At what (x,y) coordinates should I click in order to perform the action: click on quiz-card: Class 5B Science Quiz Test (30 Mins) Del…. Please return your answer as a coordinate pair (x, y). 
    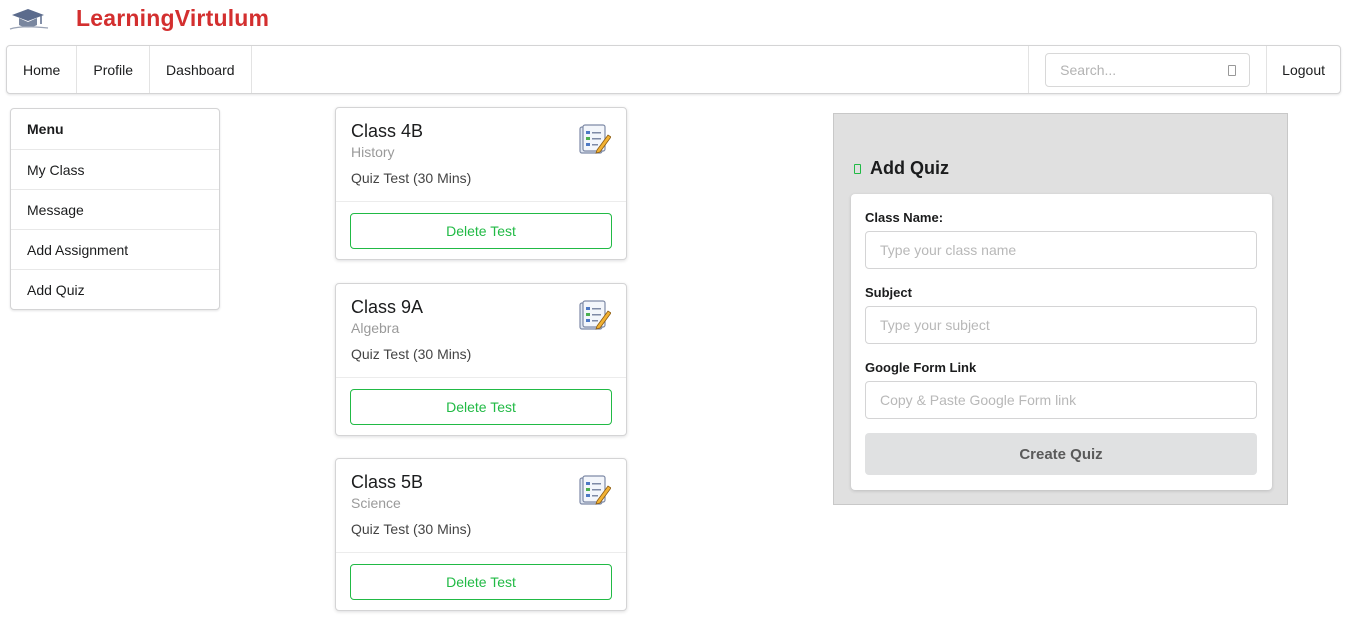
    Looking at the image, I should click on (481, 534).